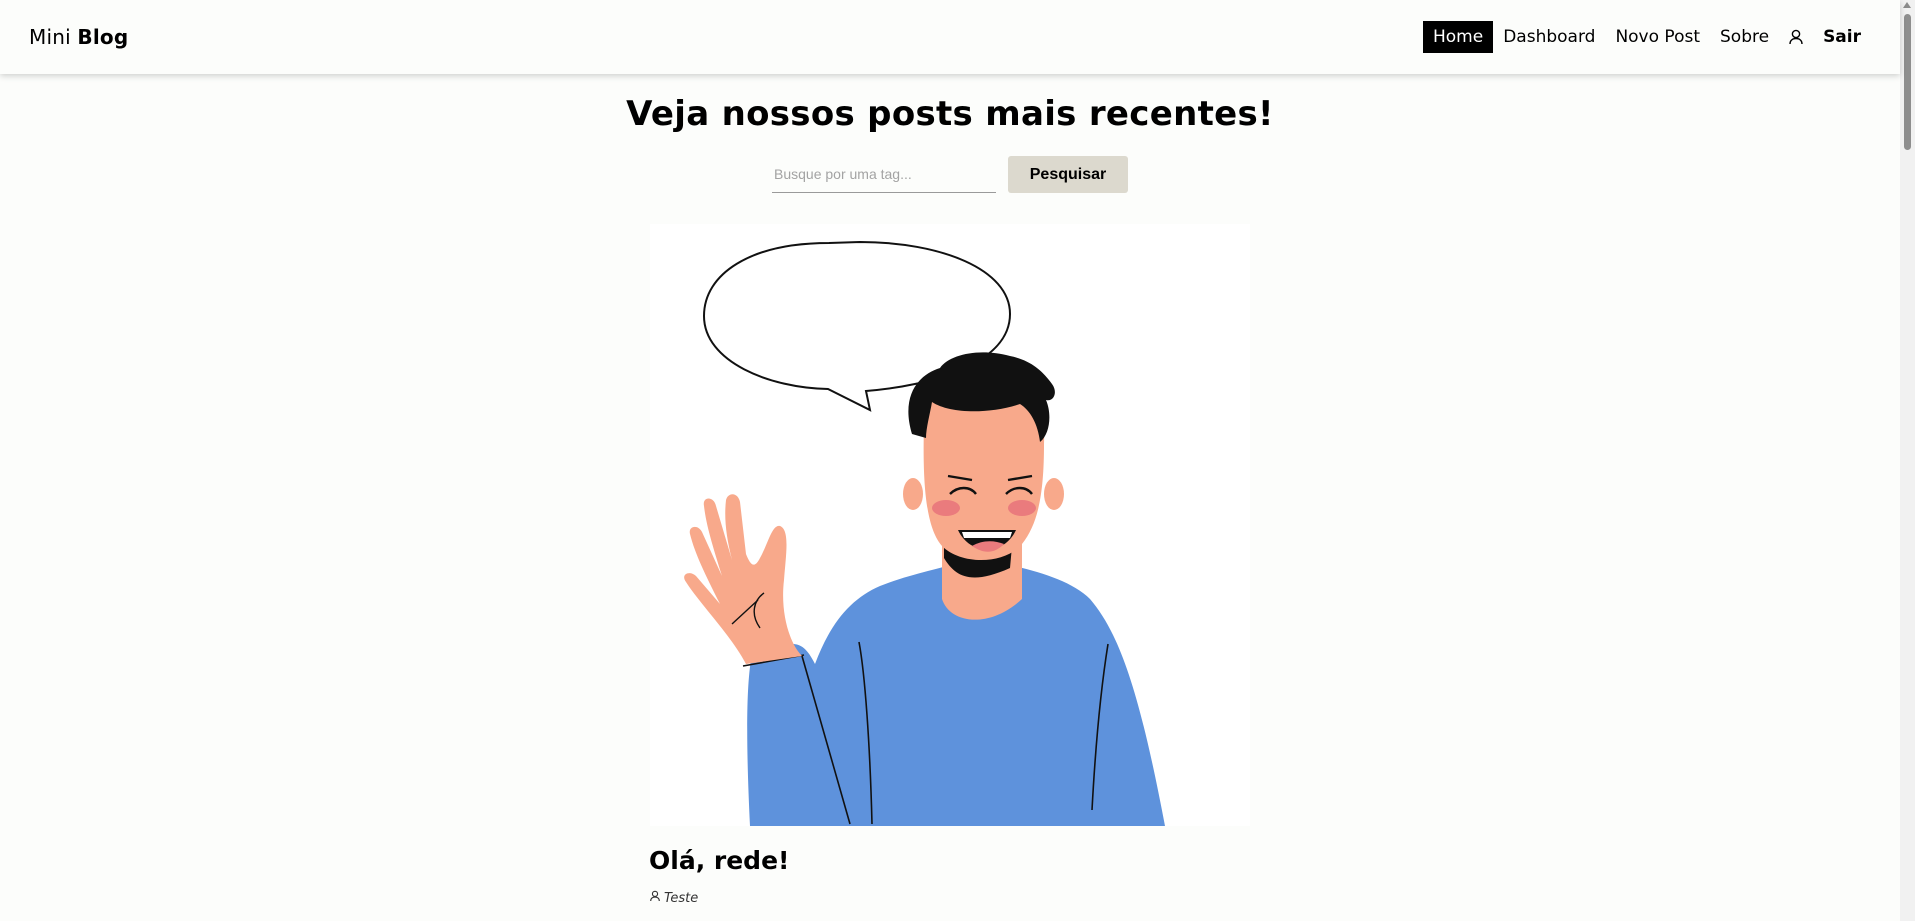 The image size is (1915, 921). What do you see at coordinates (50, 37) in the screenshot?
I see `brand-part-mini: Mini` at bounding box center [50, 37].